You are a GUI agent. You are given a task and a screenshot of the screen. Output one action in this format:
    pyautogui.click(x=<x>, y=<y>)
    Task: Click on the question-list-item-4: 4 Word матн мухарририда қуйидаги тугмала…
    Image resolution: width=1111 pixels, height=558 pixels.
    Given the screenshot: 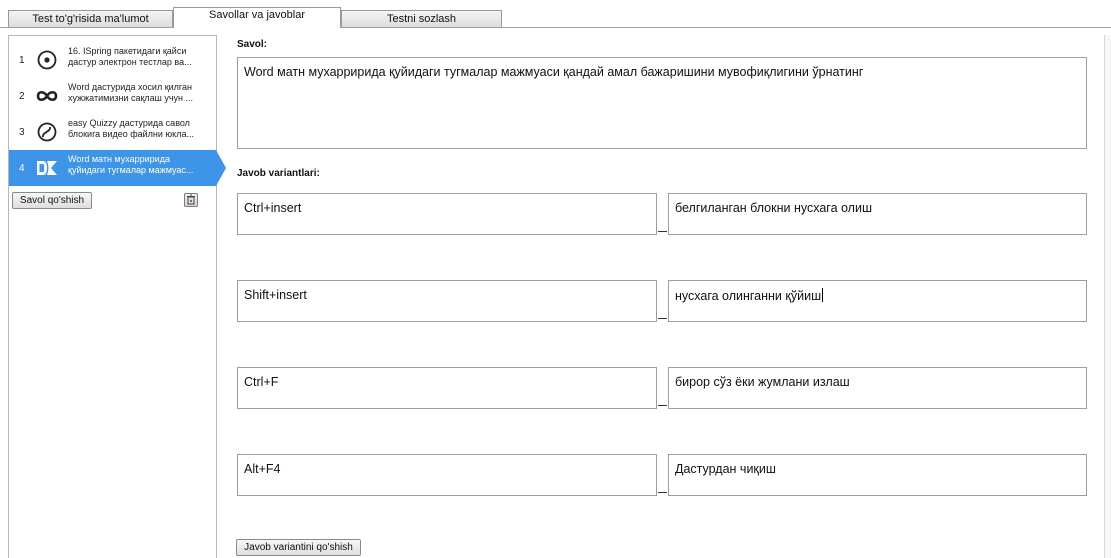 What is the action you would take?
    pyautogui.click(x=117, y=168)
    